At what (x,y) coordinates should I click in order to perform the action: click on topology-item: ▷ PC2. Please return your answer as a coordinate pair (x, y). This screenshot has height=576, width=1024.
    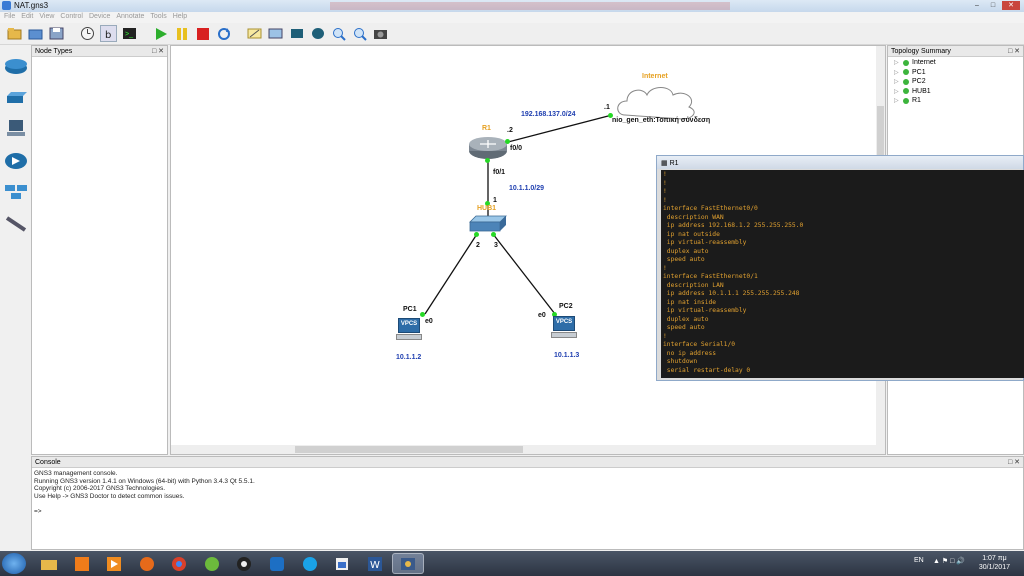
    Looking at the image, I should click on (955, 82).